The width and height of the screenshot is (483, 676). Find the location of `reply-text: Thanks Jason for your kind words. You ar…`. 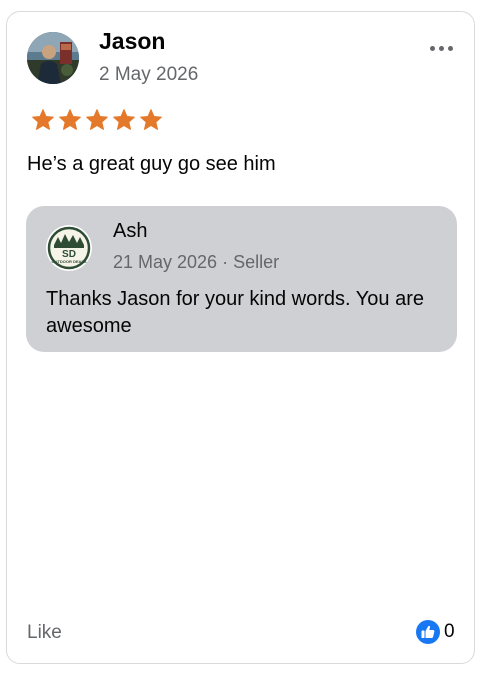

reply-text: Thanks Jason for your kind words. You ar… is located at coordinates (235, 312).